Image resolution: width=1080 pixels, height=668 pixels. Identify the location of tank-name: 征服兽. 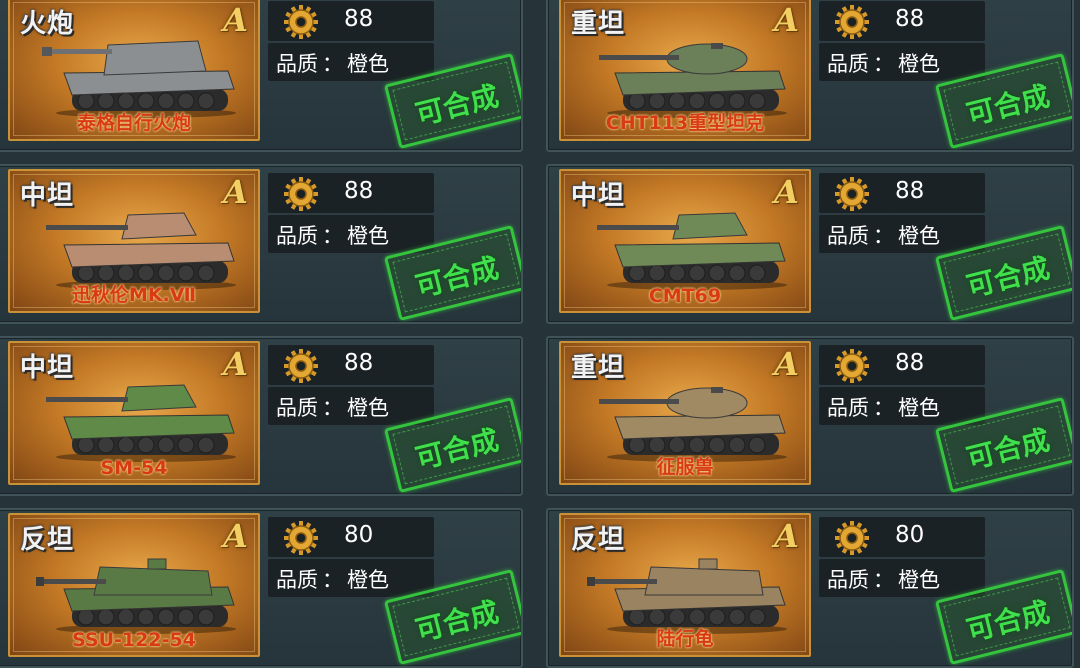
(685, 467).